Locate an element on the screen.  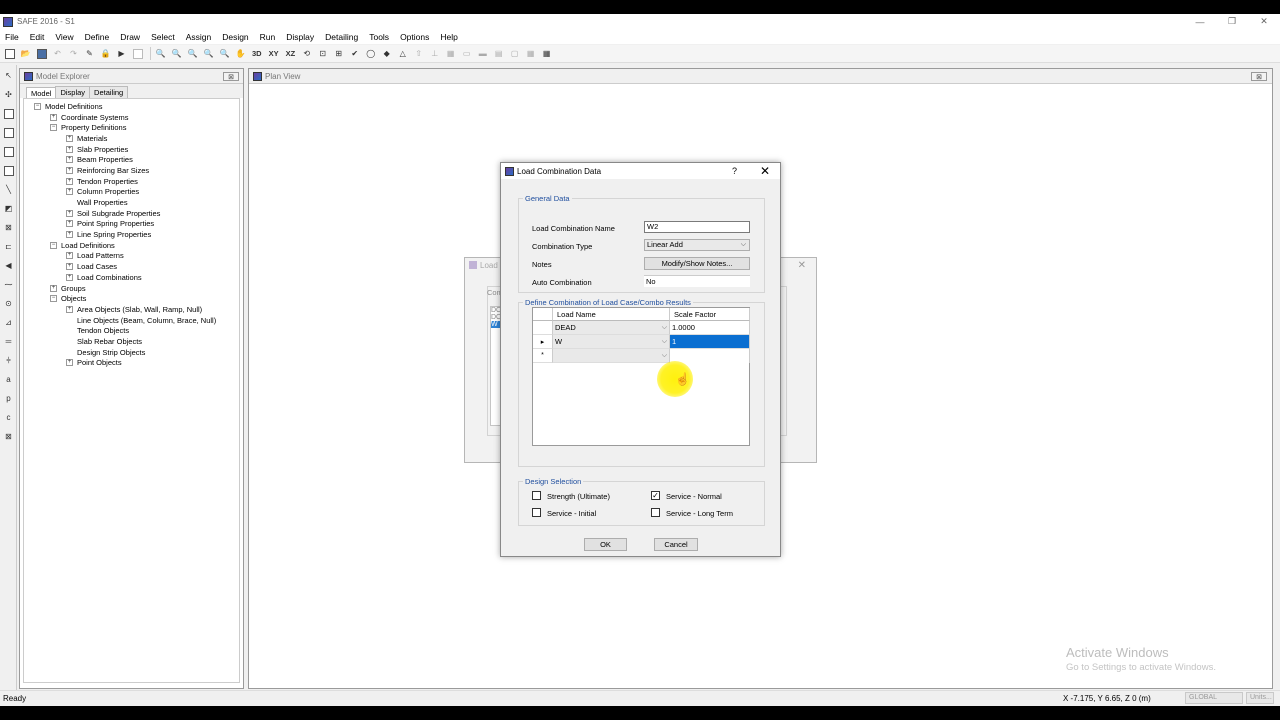
table-row-scale-factor-editing: 1 is located at coordinates (710, 342).